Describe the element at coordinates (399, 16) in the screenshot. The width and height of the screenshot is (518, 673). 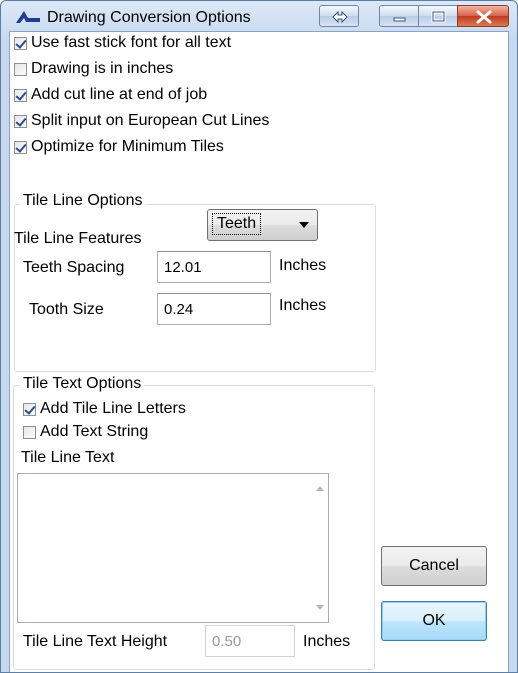
I see `minimize-button` at that location.